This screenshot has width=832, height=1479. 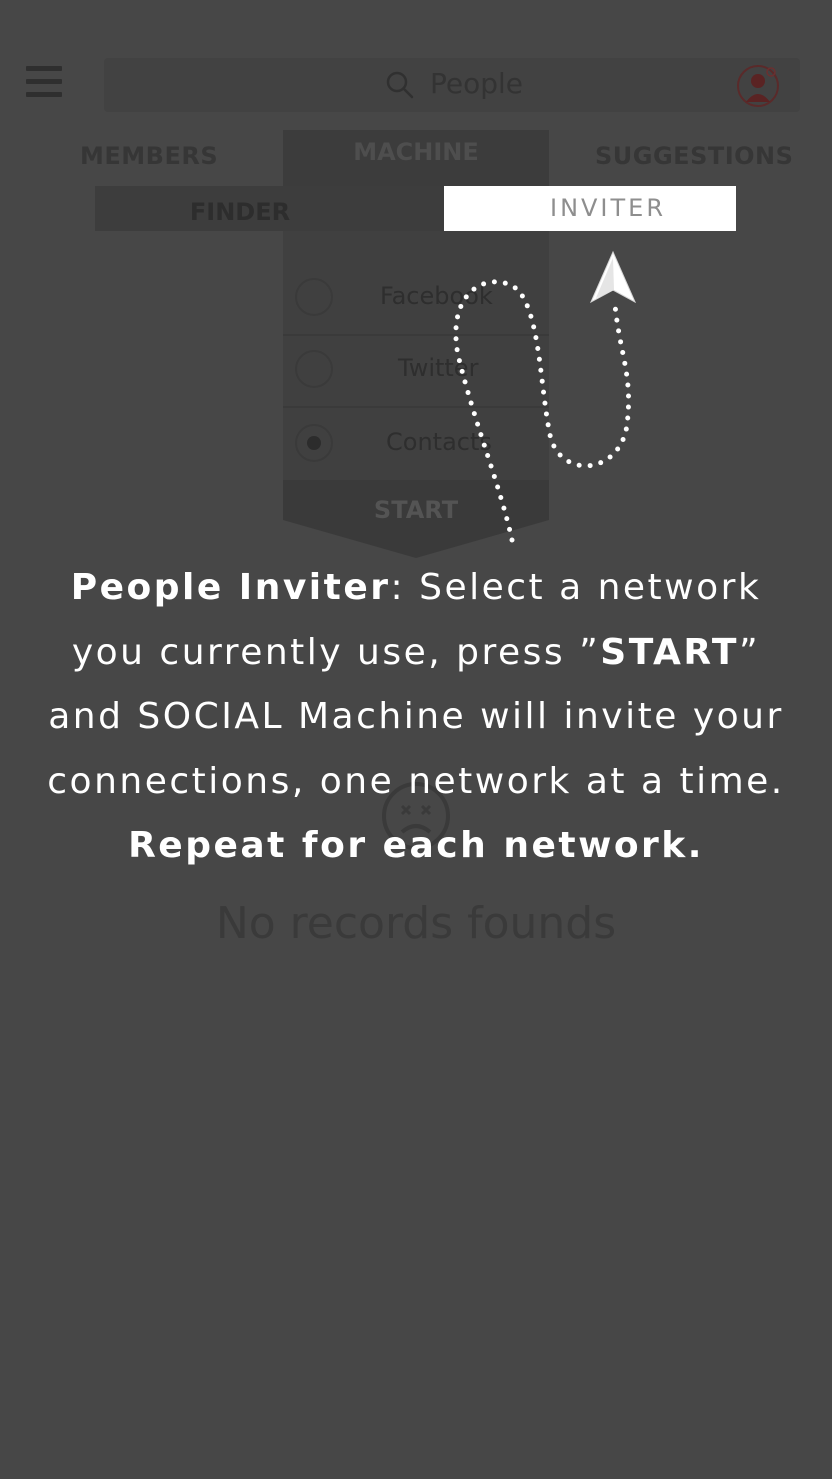 I want to click on empty-state-text: No records founds, so click(x=416, y=923).